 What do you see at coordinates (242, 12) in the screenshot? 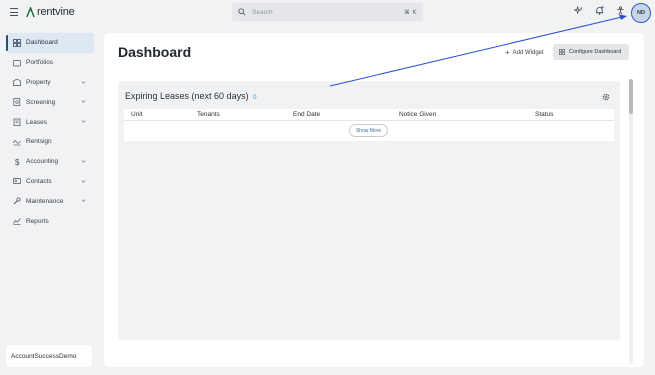
I see `search-icon` at bounding box center [242, 12].